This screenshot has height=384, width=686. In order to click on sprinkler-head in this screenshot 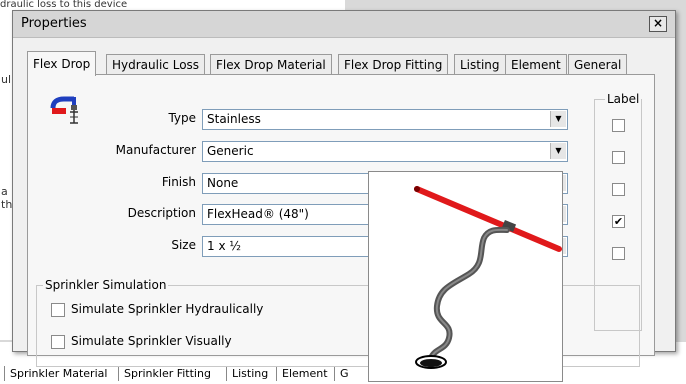, I will do `click(431, 363)`.